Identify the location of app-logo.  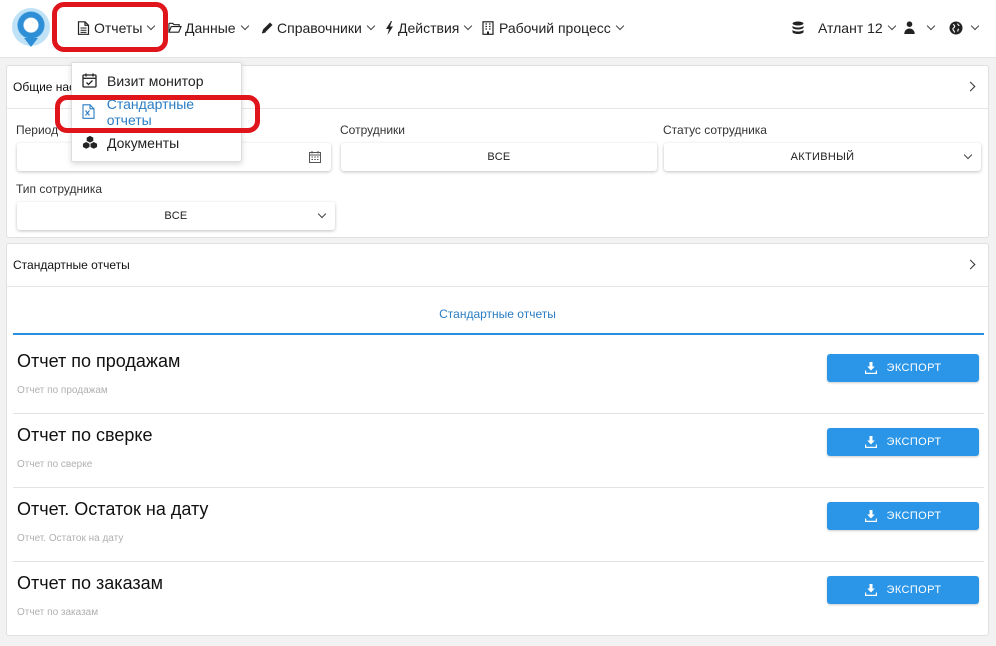
(31, 27).